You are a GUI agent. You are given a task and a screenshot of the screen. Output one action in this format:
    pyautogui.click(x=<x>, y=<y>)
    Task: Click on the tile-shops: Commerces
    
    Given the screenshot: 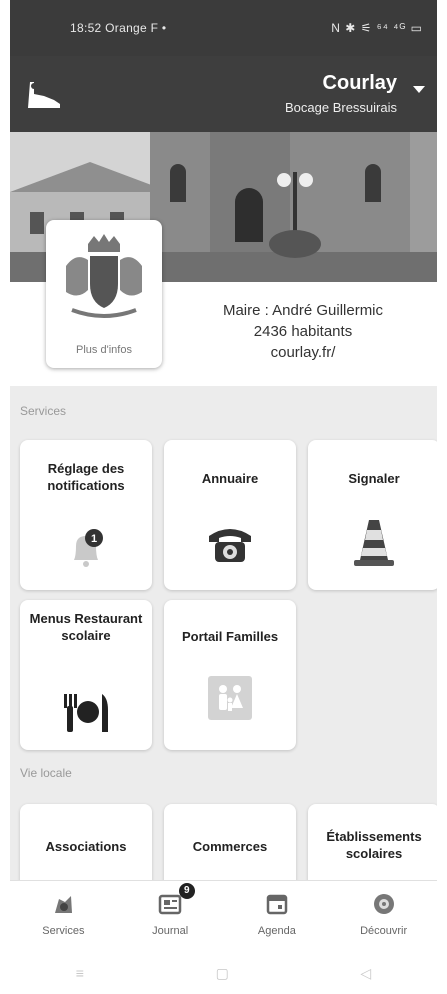 What is the action you would take?
    pyautogui.click(x=230, y=842)
    